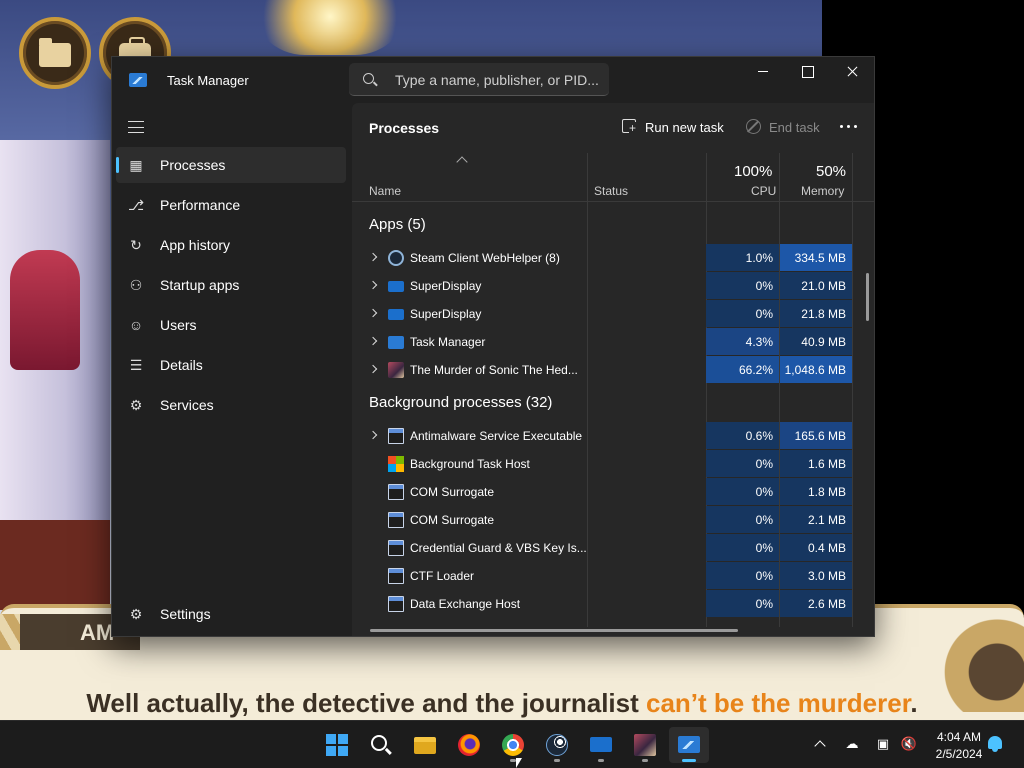 Image resolution: width=1024 pixels, height=768 pixels. I want to click on sidebar-item-processes: ▦ Processes, so click(231, 165).